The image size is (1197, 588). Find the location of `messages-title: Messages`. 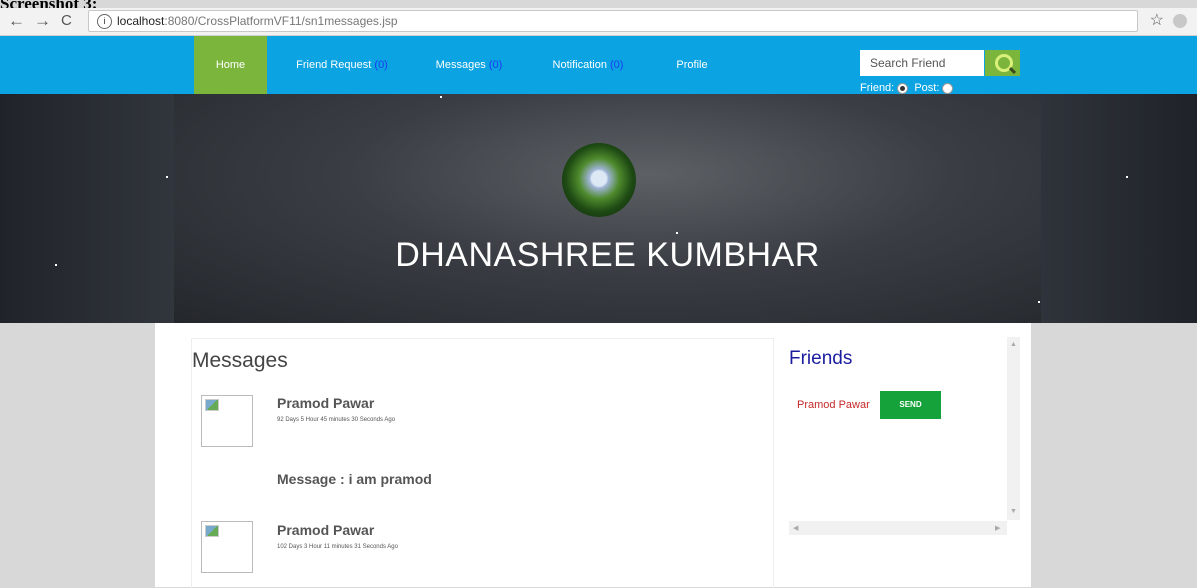

messages-title: Messages is located at coordinates (240, 360).